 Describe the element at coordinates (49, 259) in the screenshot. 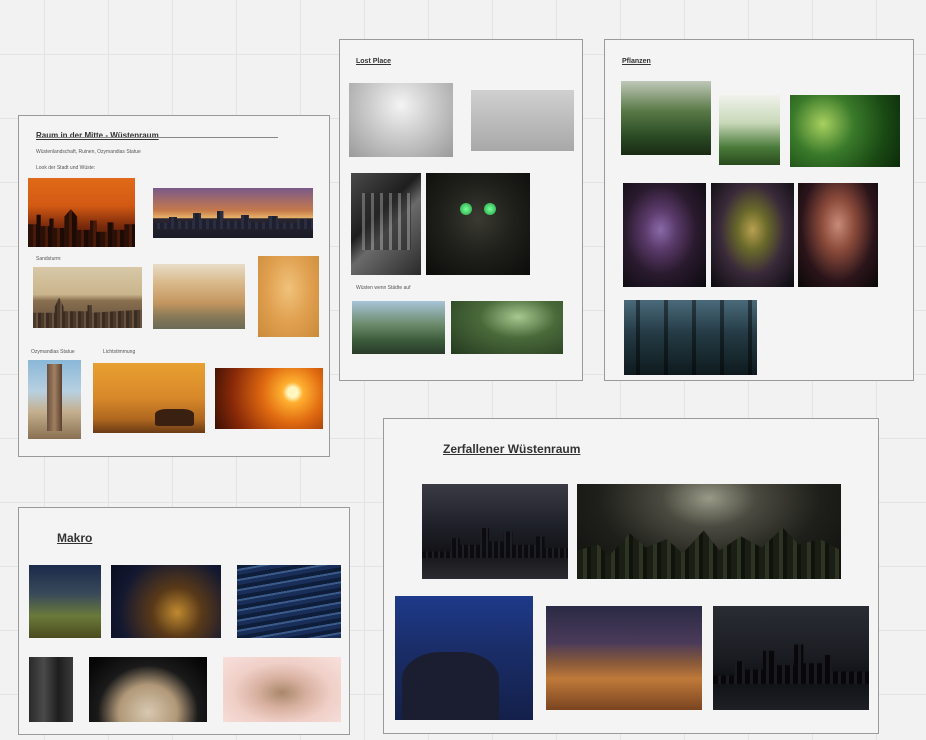

I see `note-sandsturm: Sandsturm:` at that location.